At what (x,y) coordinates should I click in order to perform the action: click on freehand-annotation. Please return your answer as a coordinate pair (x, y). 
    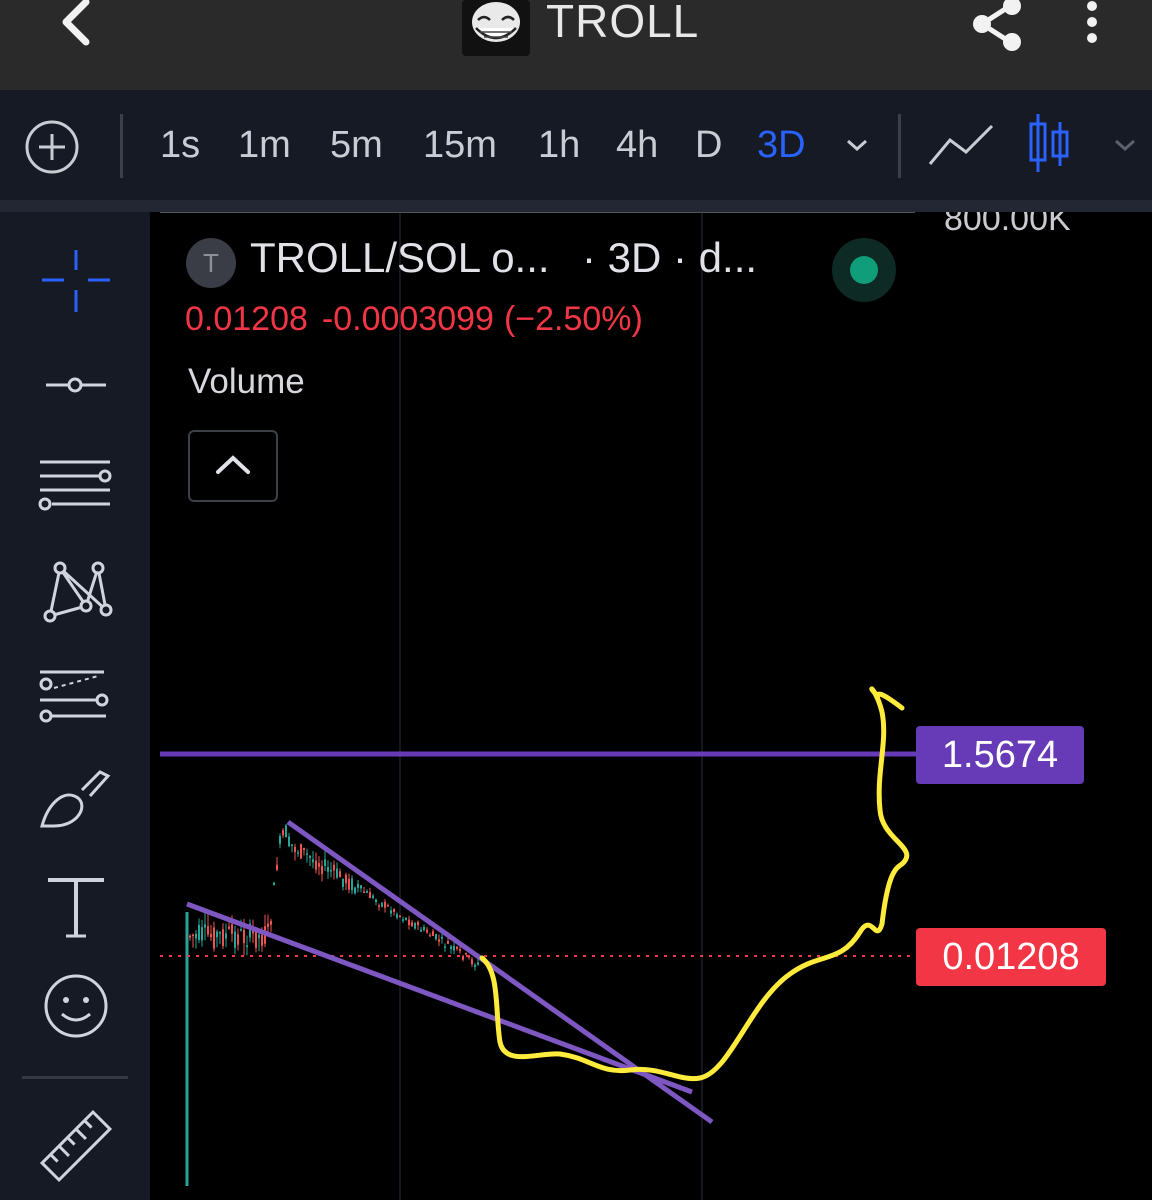
    Looking at the image, I should click on (694, 884).